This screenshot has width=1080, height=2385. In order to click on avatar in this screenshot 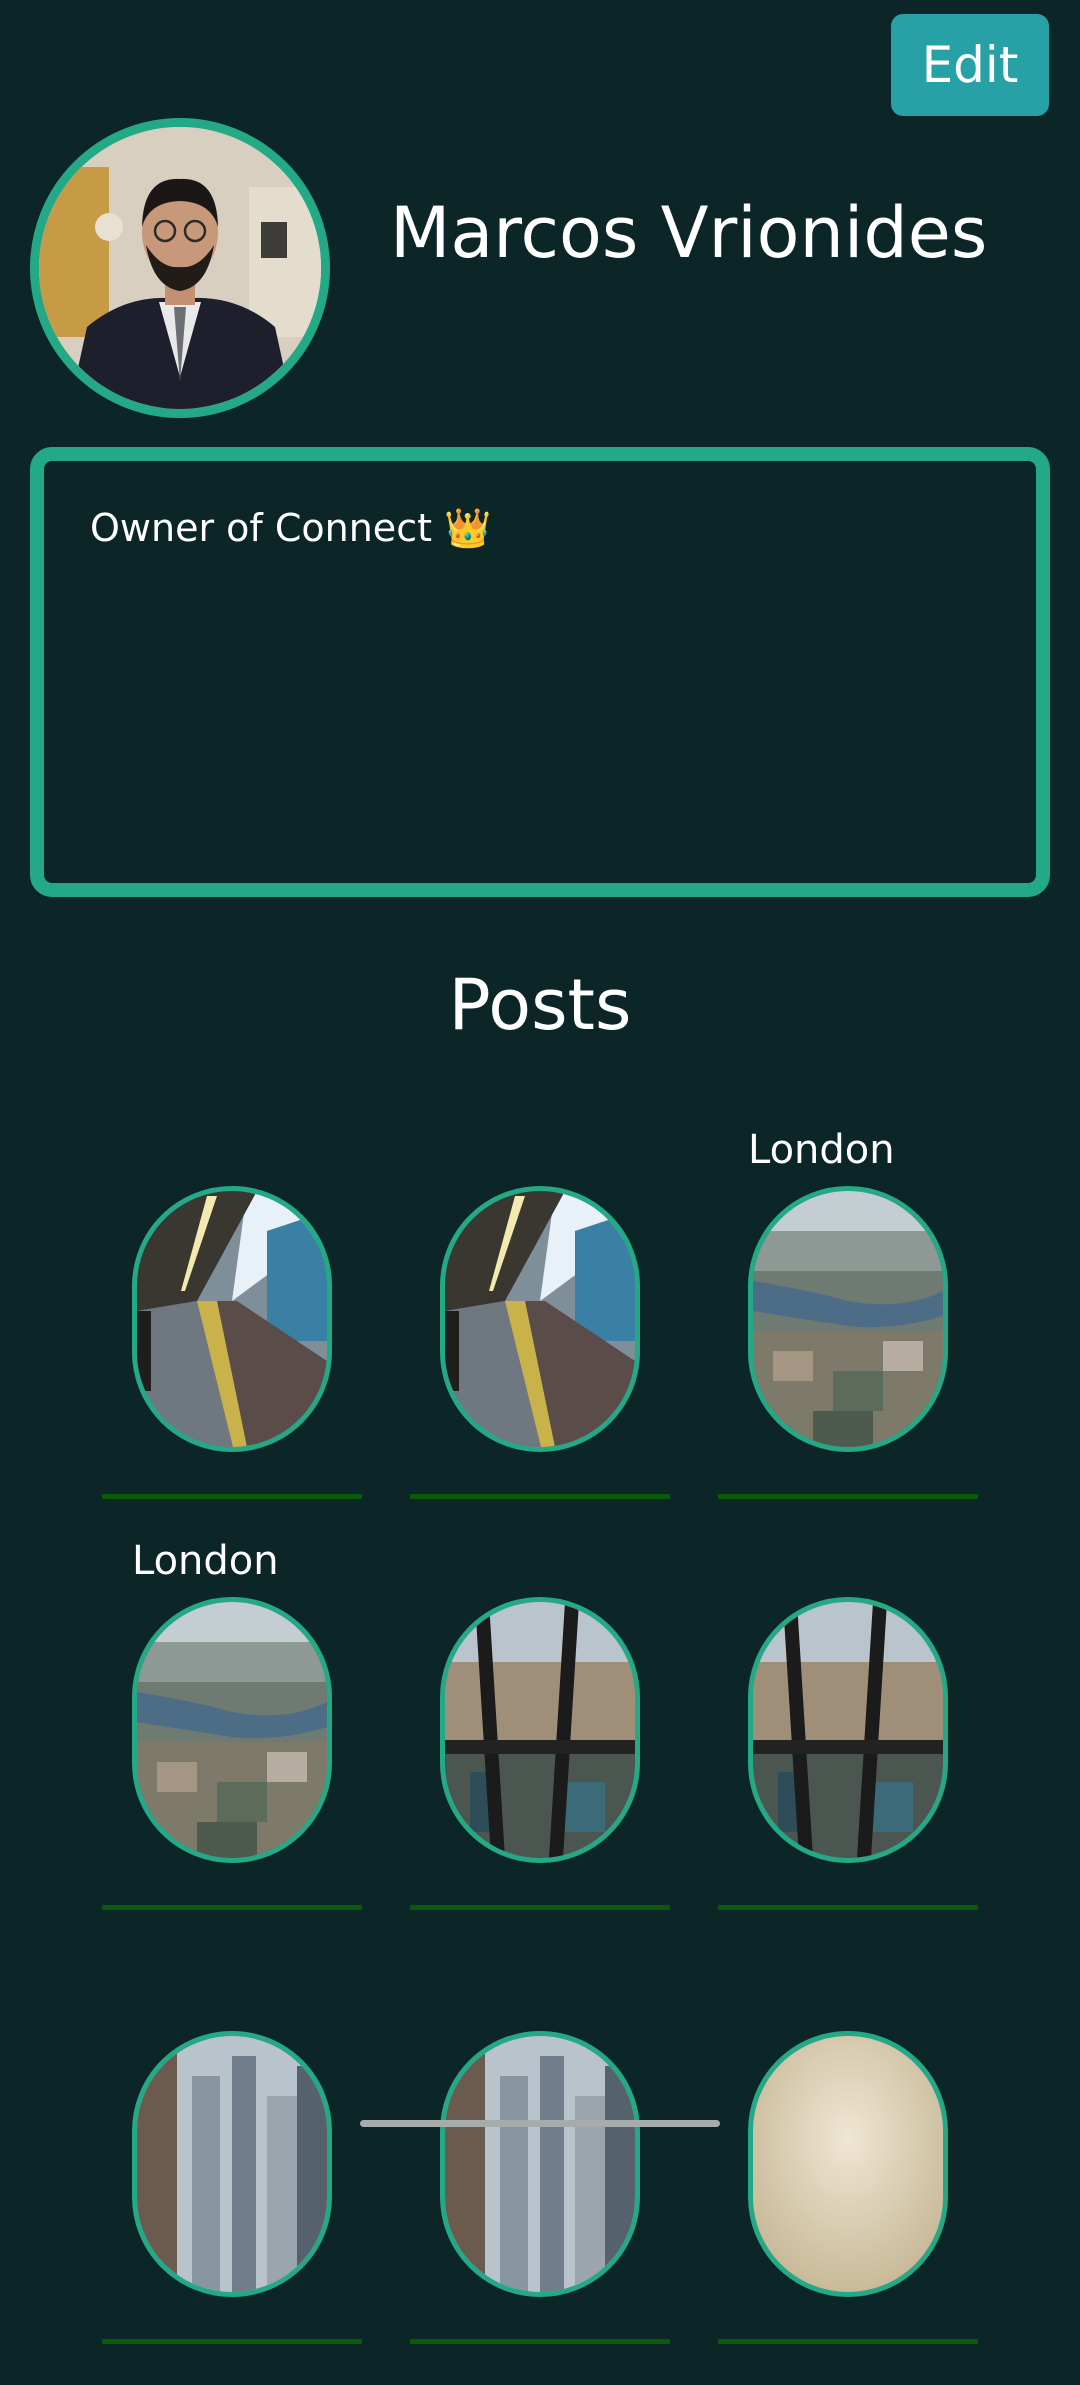, I will do `click(180, 268)`.